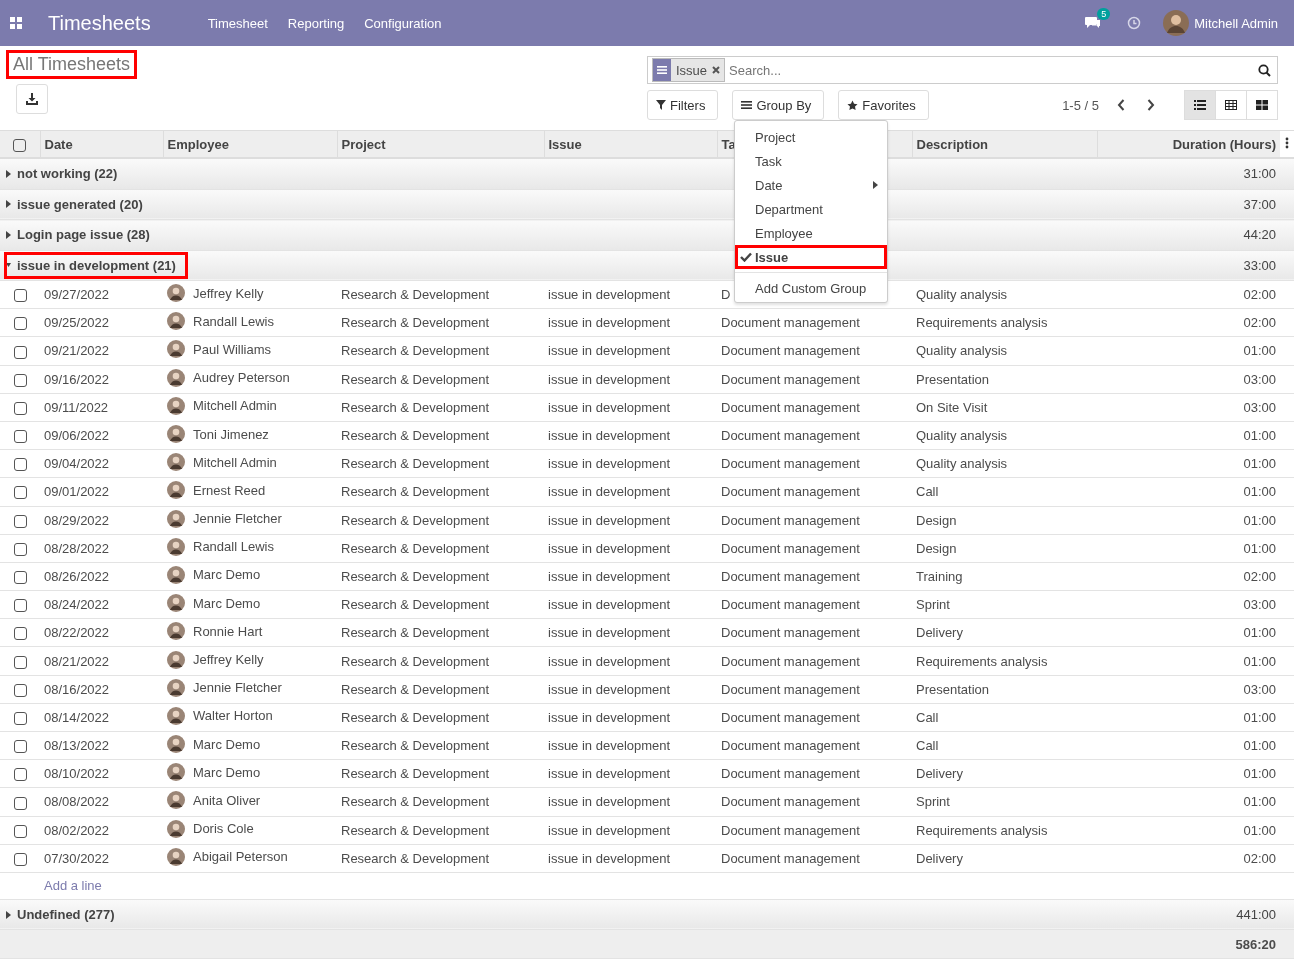  I want to click on group-header: issue in development (21), so click(96, 265).